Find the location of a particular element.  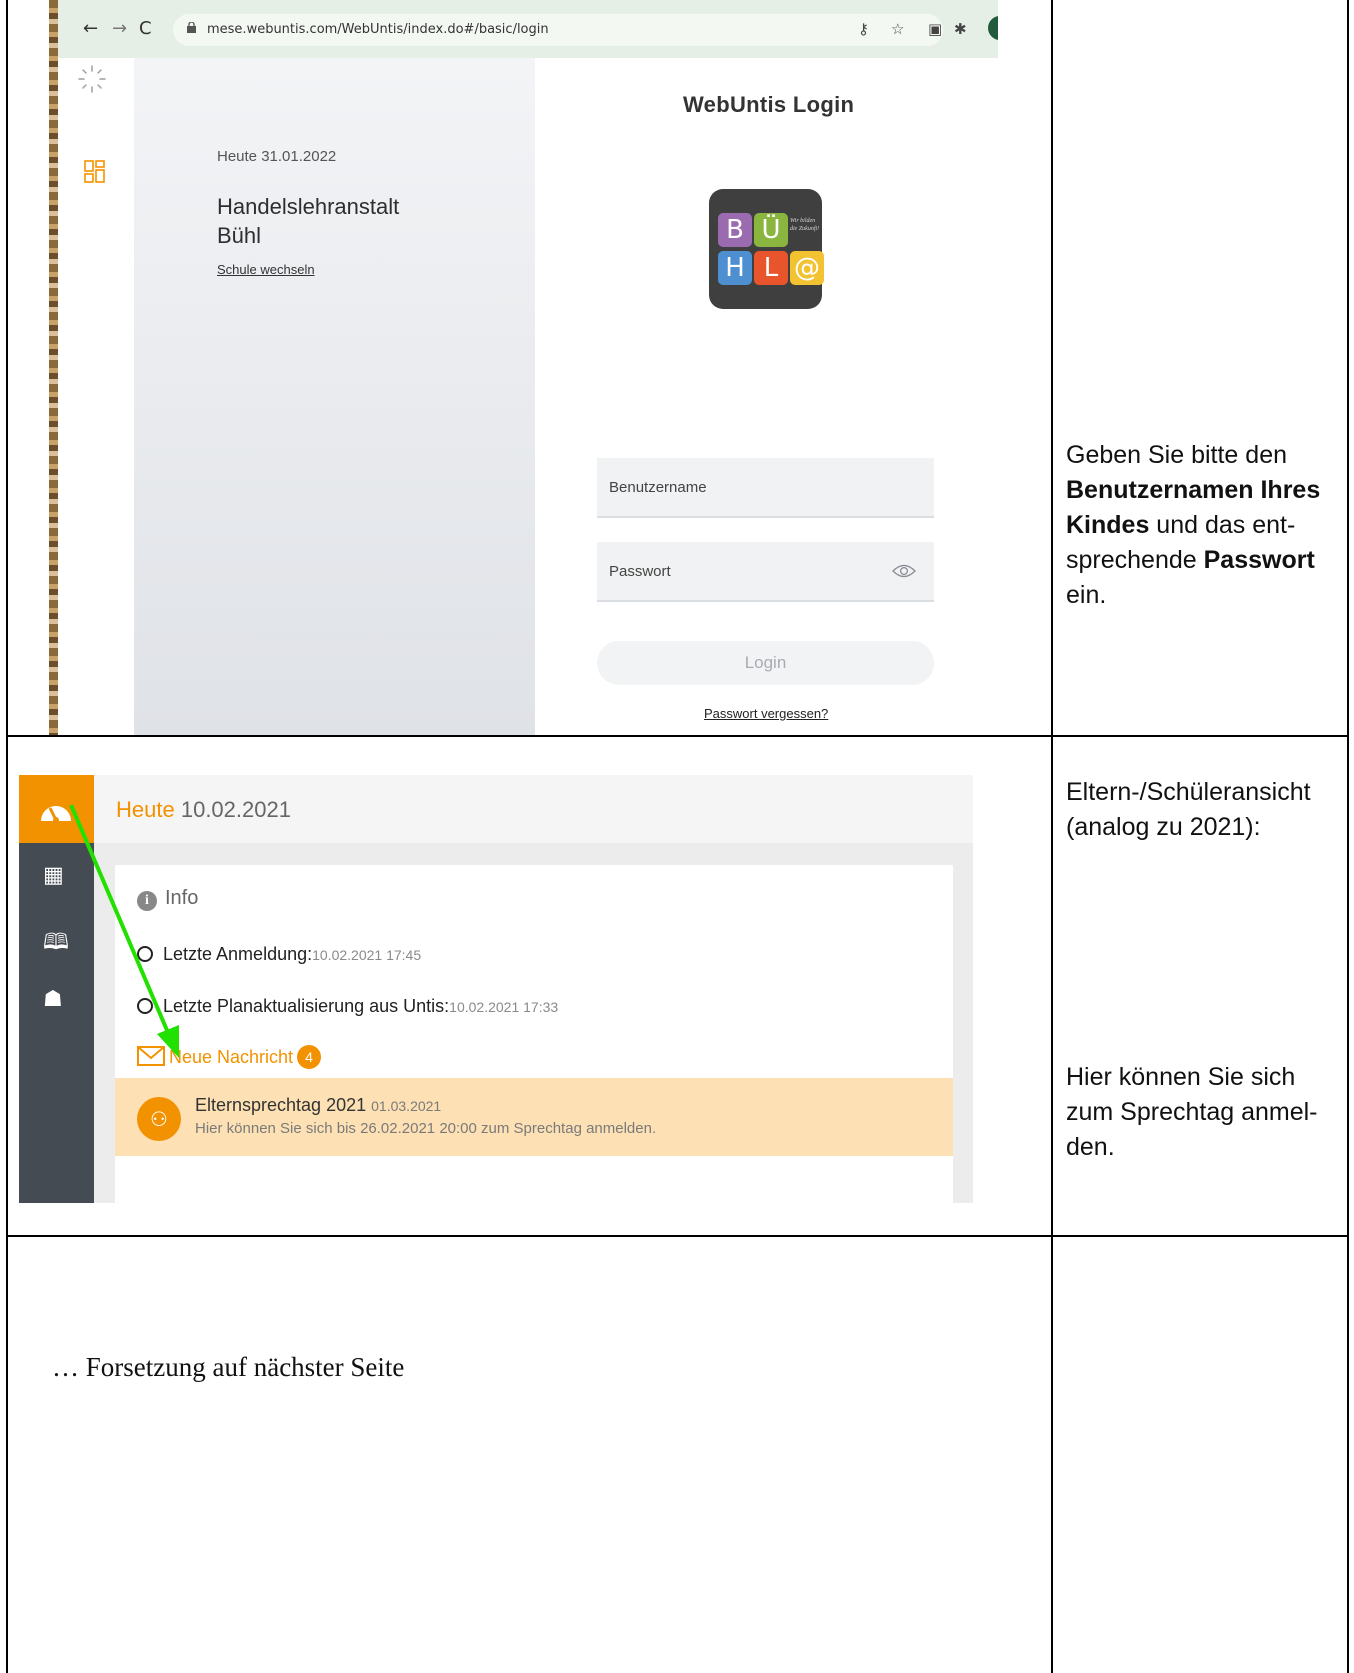

forward-arrow-icon: → is located at coordinates (119, 28).